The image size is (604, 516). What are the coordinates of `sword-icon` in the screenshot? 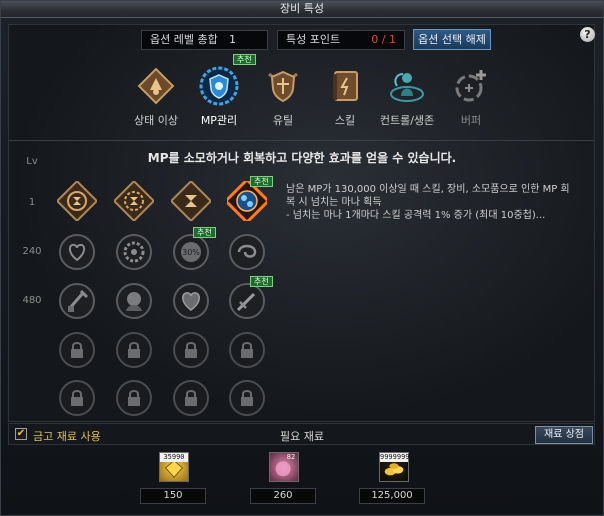 It's located at (247, 301).